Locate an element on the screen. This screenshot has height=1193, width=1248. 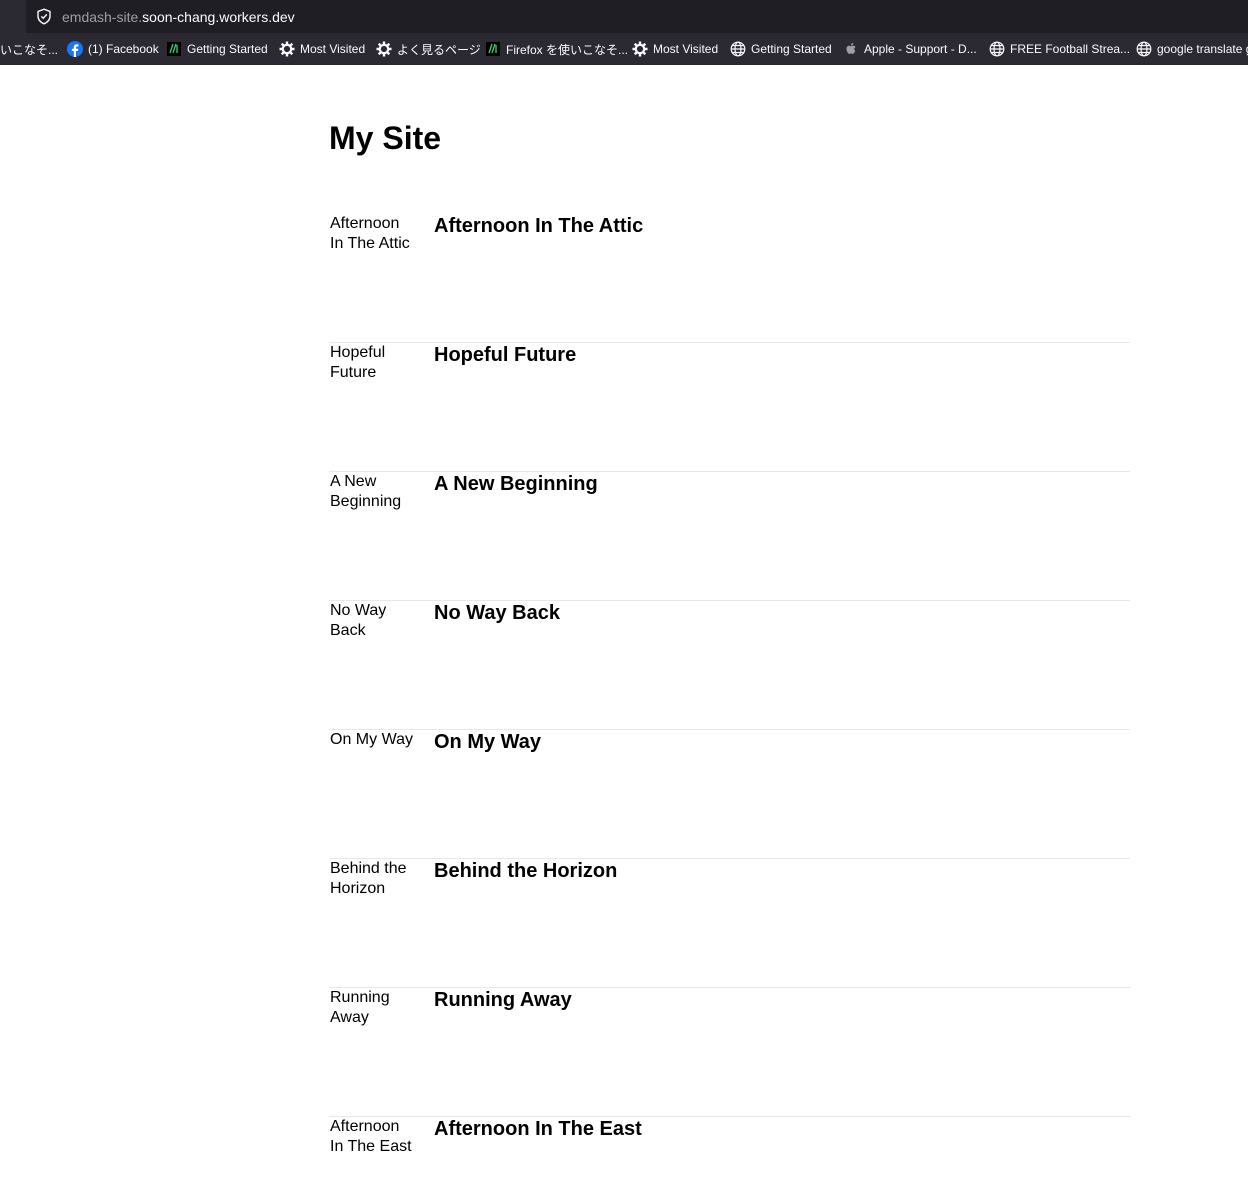
bookmark-label: (1) Facebook is located at coordinates (123, 49).